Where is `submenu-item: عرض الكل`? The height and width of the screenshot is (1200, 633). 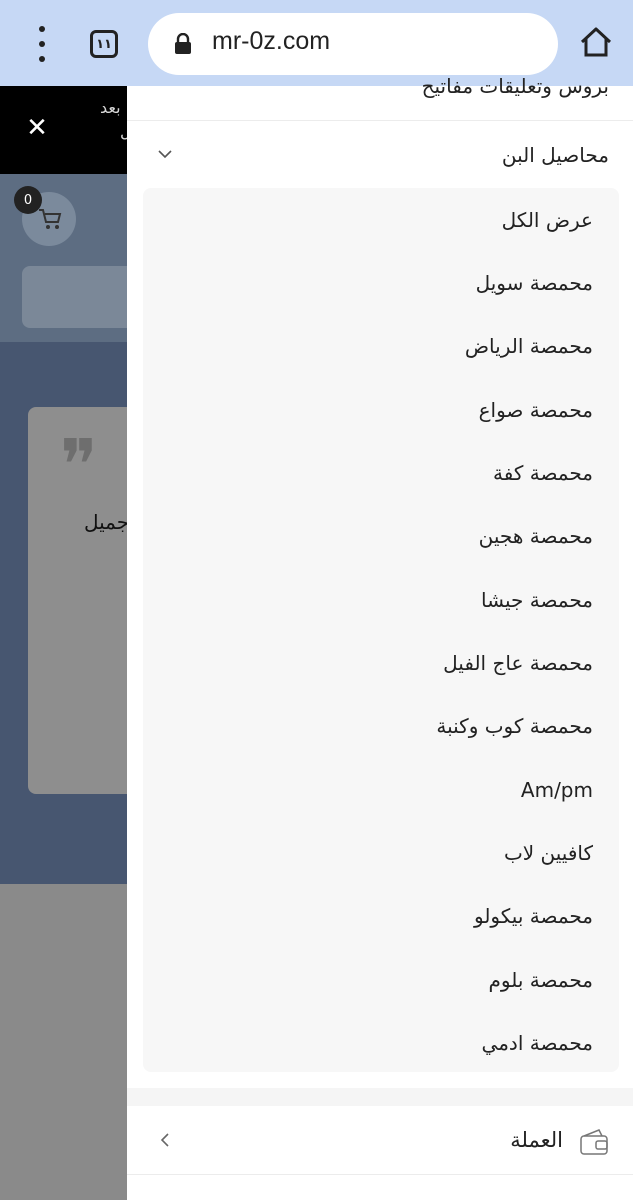 submenu-item: عرض الكل is located at coordinates (547, 220).